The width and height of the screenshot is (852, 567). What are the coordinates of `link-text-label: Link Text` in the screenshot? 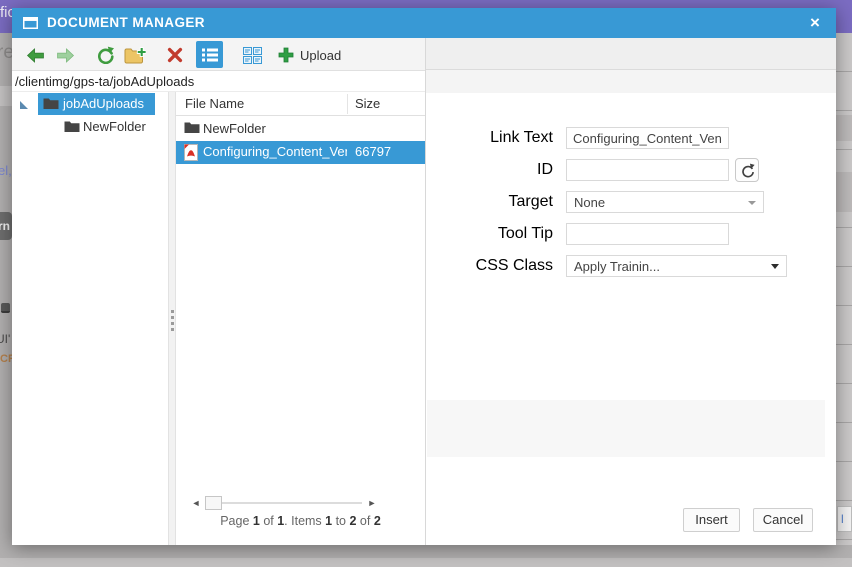 It's located at (521, 137).